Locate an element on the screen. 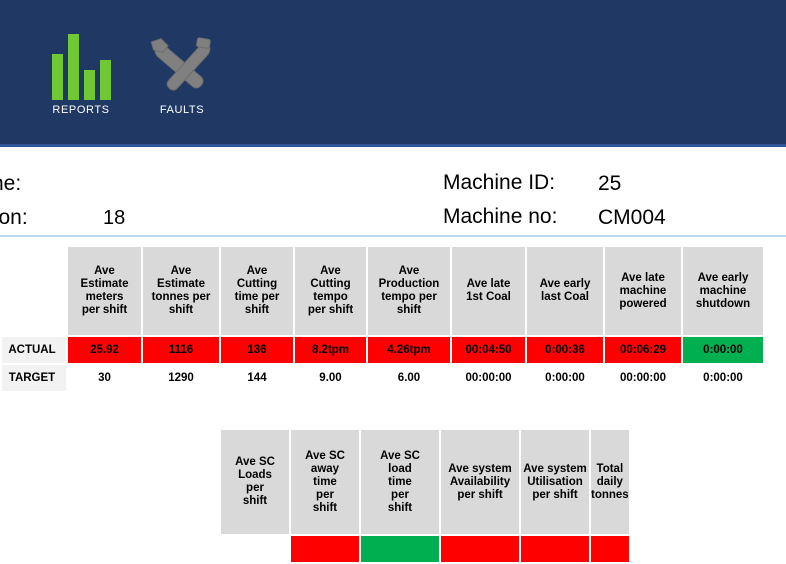 The width and height of the screenshot is (786, 564). row-label-target: TARGET is located at coordinates (34, 378).